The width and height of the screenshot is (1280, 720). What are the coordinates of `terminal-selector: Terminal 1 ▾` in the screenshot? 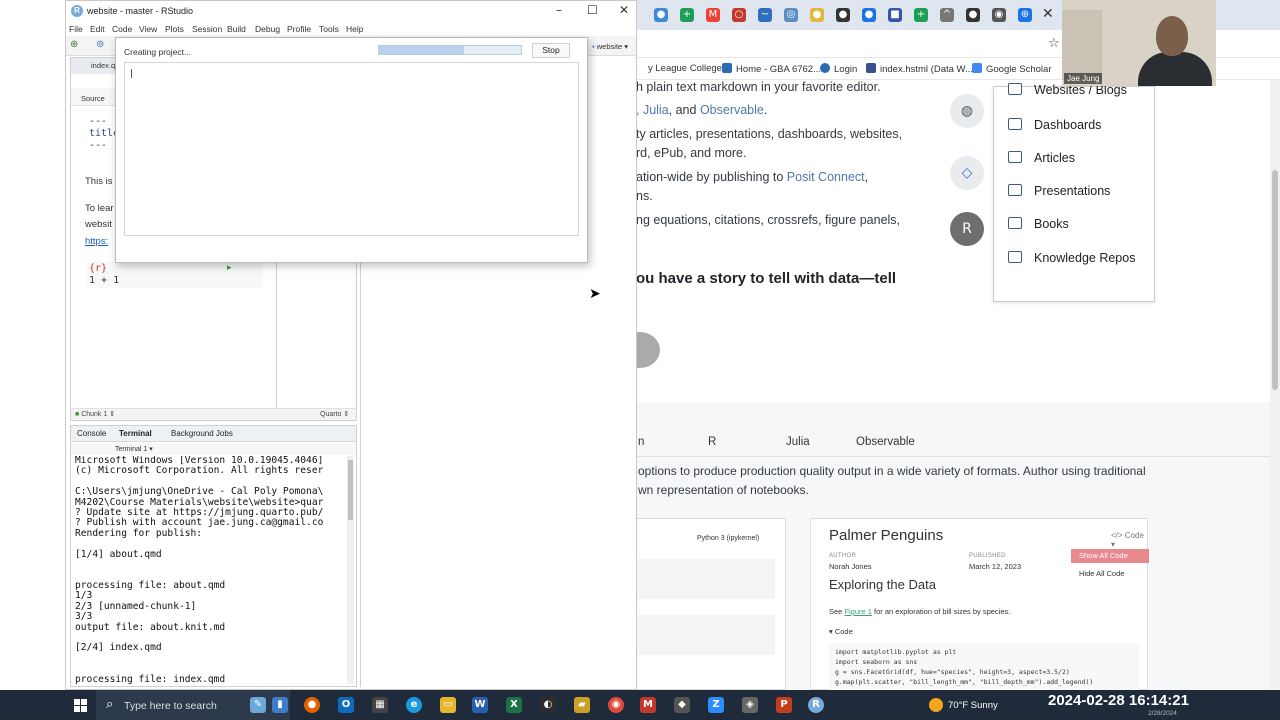 It's located at (134, 449).